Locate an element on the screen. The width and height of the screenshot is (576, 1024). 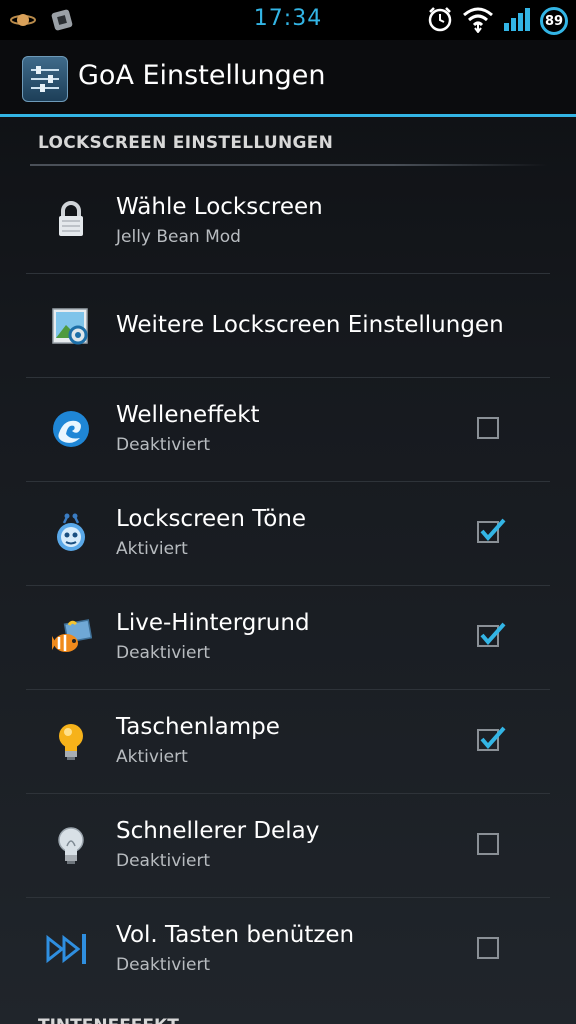
section-header-lockscreen: LOCKSCREEN EINSTELLUNGEN is located at coordinates (186, 143).